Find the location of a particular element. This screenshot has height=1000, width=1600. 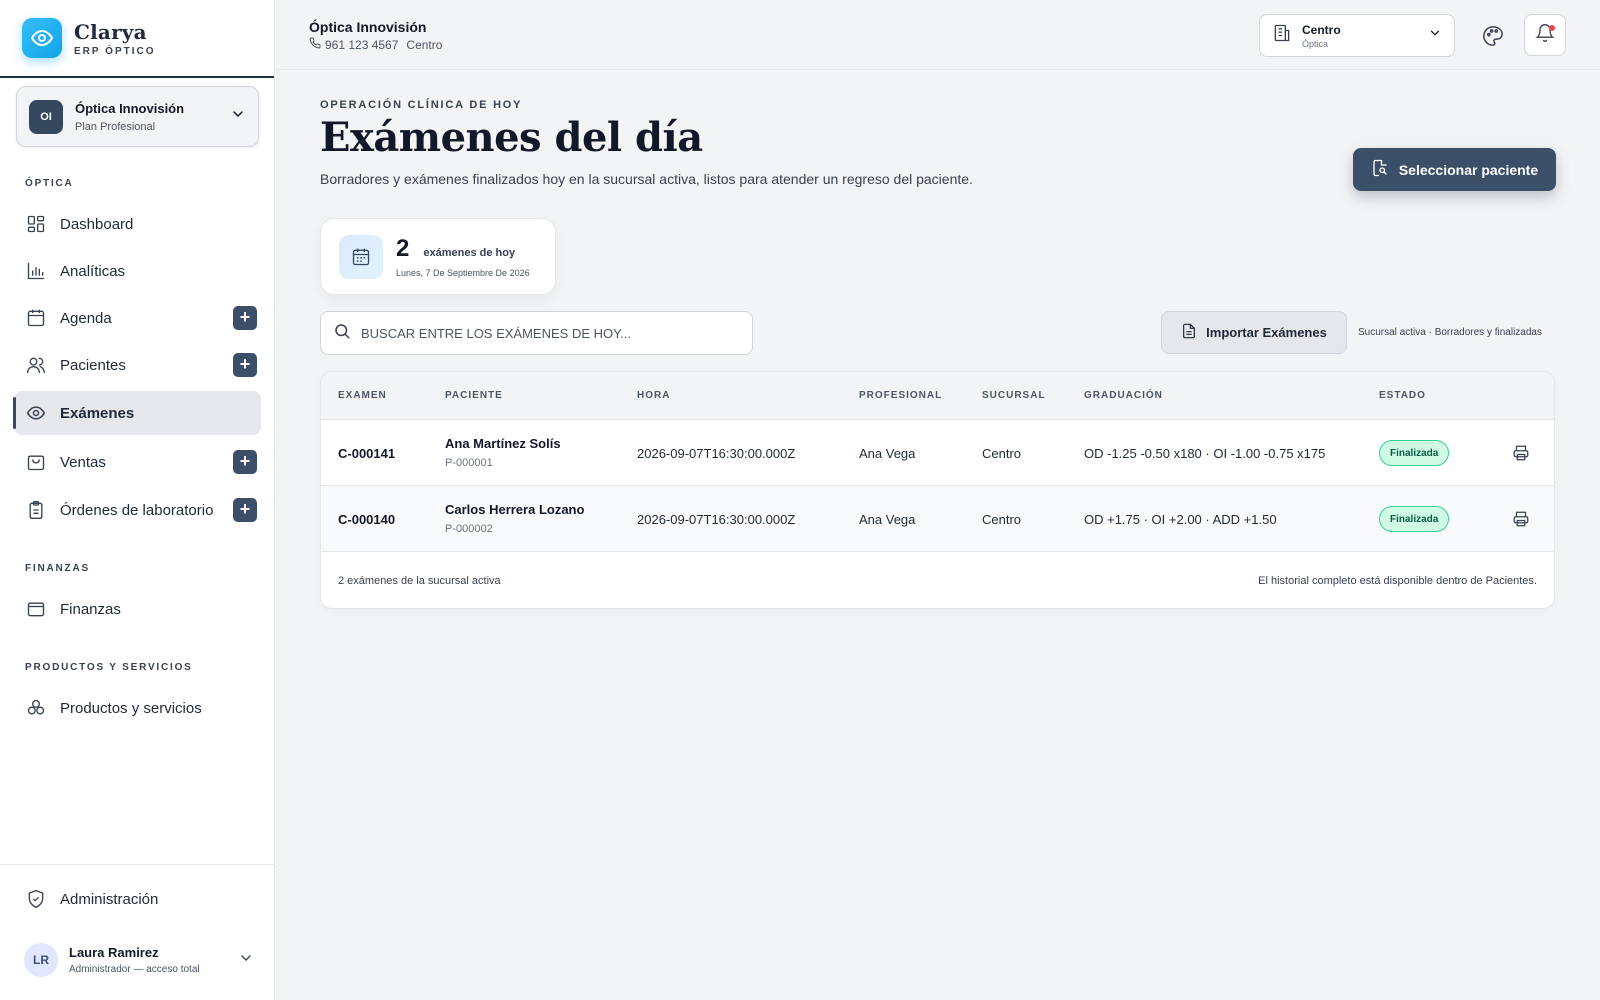

shield-icon is located at coordinates (36, 899).